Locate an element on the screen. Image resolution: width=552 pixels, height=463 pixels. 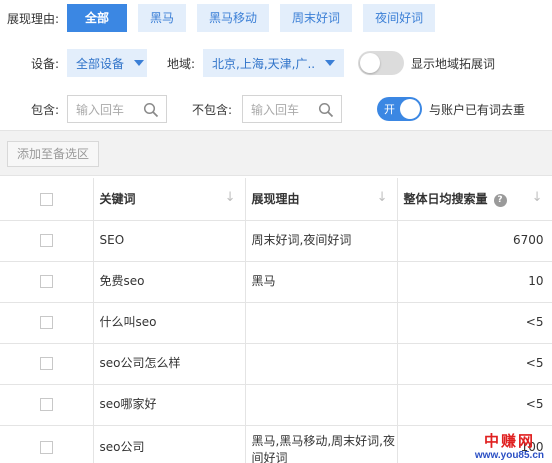
reason-option-dark-horse-mobile: 黑马移动 is located at coordinates (233, 18).